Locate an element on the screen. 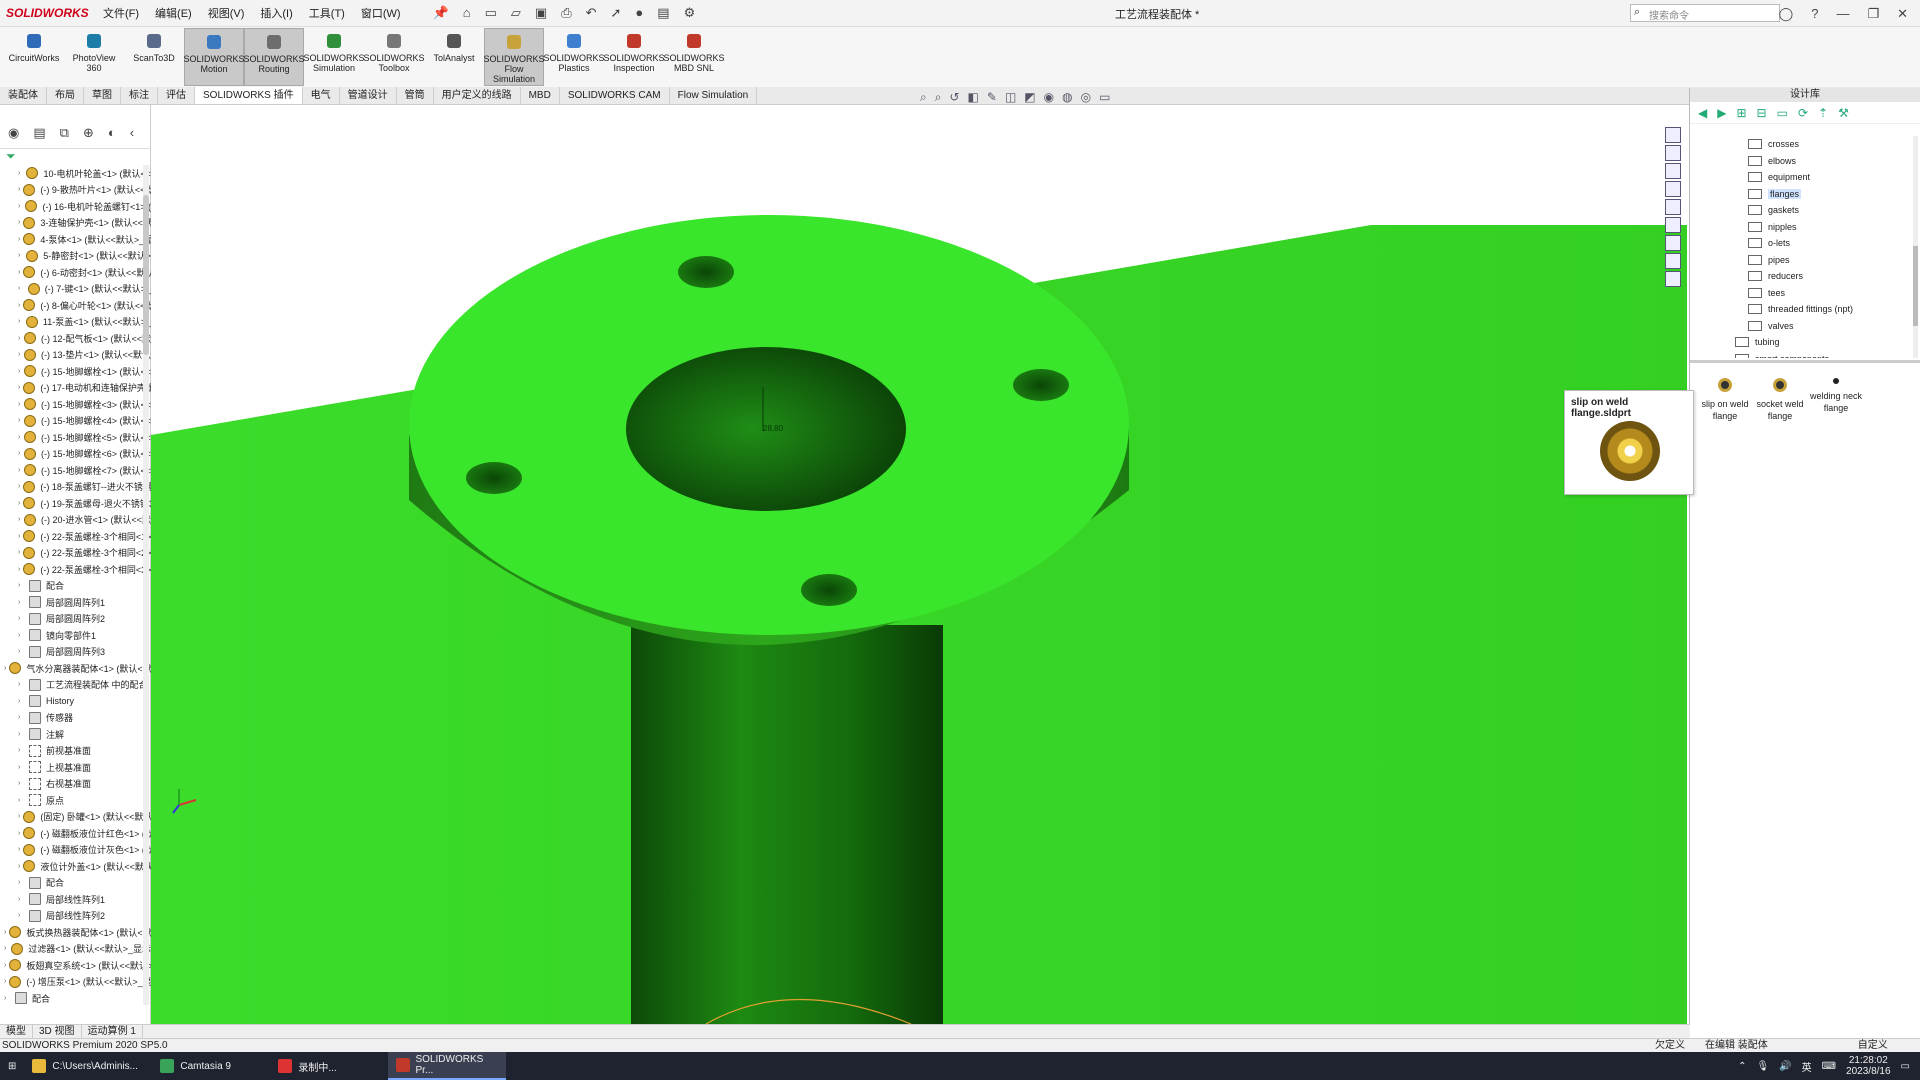 Image resolution: width=1920 pixels, height=1080 pixels. tree-item: › 局部圆周阵列2 is located at coordinates (75, 619).